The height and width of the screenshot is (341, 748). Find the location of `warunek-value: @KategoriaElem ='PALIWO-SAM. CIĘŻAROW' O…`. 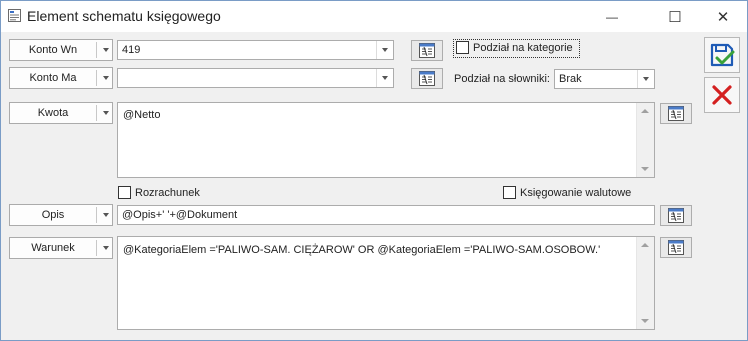

warunek-value: @KategoriaElem ='PALIWO-SAM. CIĘŻAROW' O… is located at coordinates (362, 250).